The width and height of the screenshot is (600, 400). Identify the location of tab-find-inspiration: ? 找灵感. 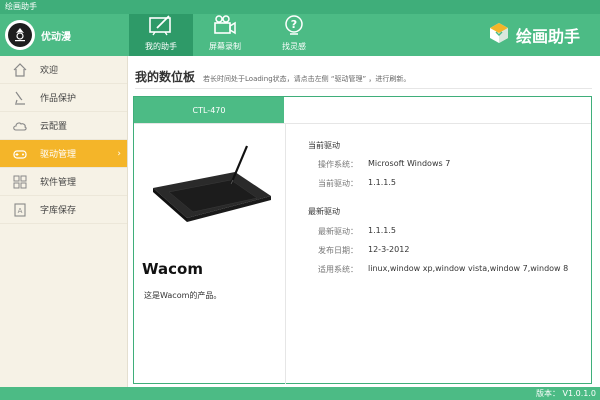
(294, 35).